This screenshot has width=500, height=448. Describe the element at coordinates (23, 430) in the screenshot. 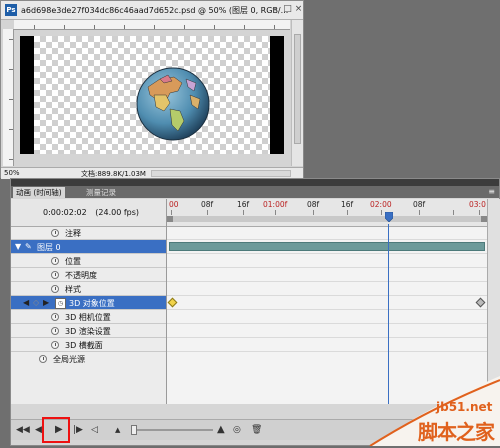

I see `first-frame-icon: ◀◀` at that location.